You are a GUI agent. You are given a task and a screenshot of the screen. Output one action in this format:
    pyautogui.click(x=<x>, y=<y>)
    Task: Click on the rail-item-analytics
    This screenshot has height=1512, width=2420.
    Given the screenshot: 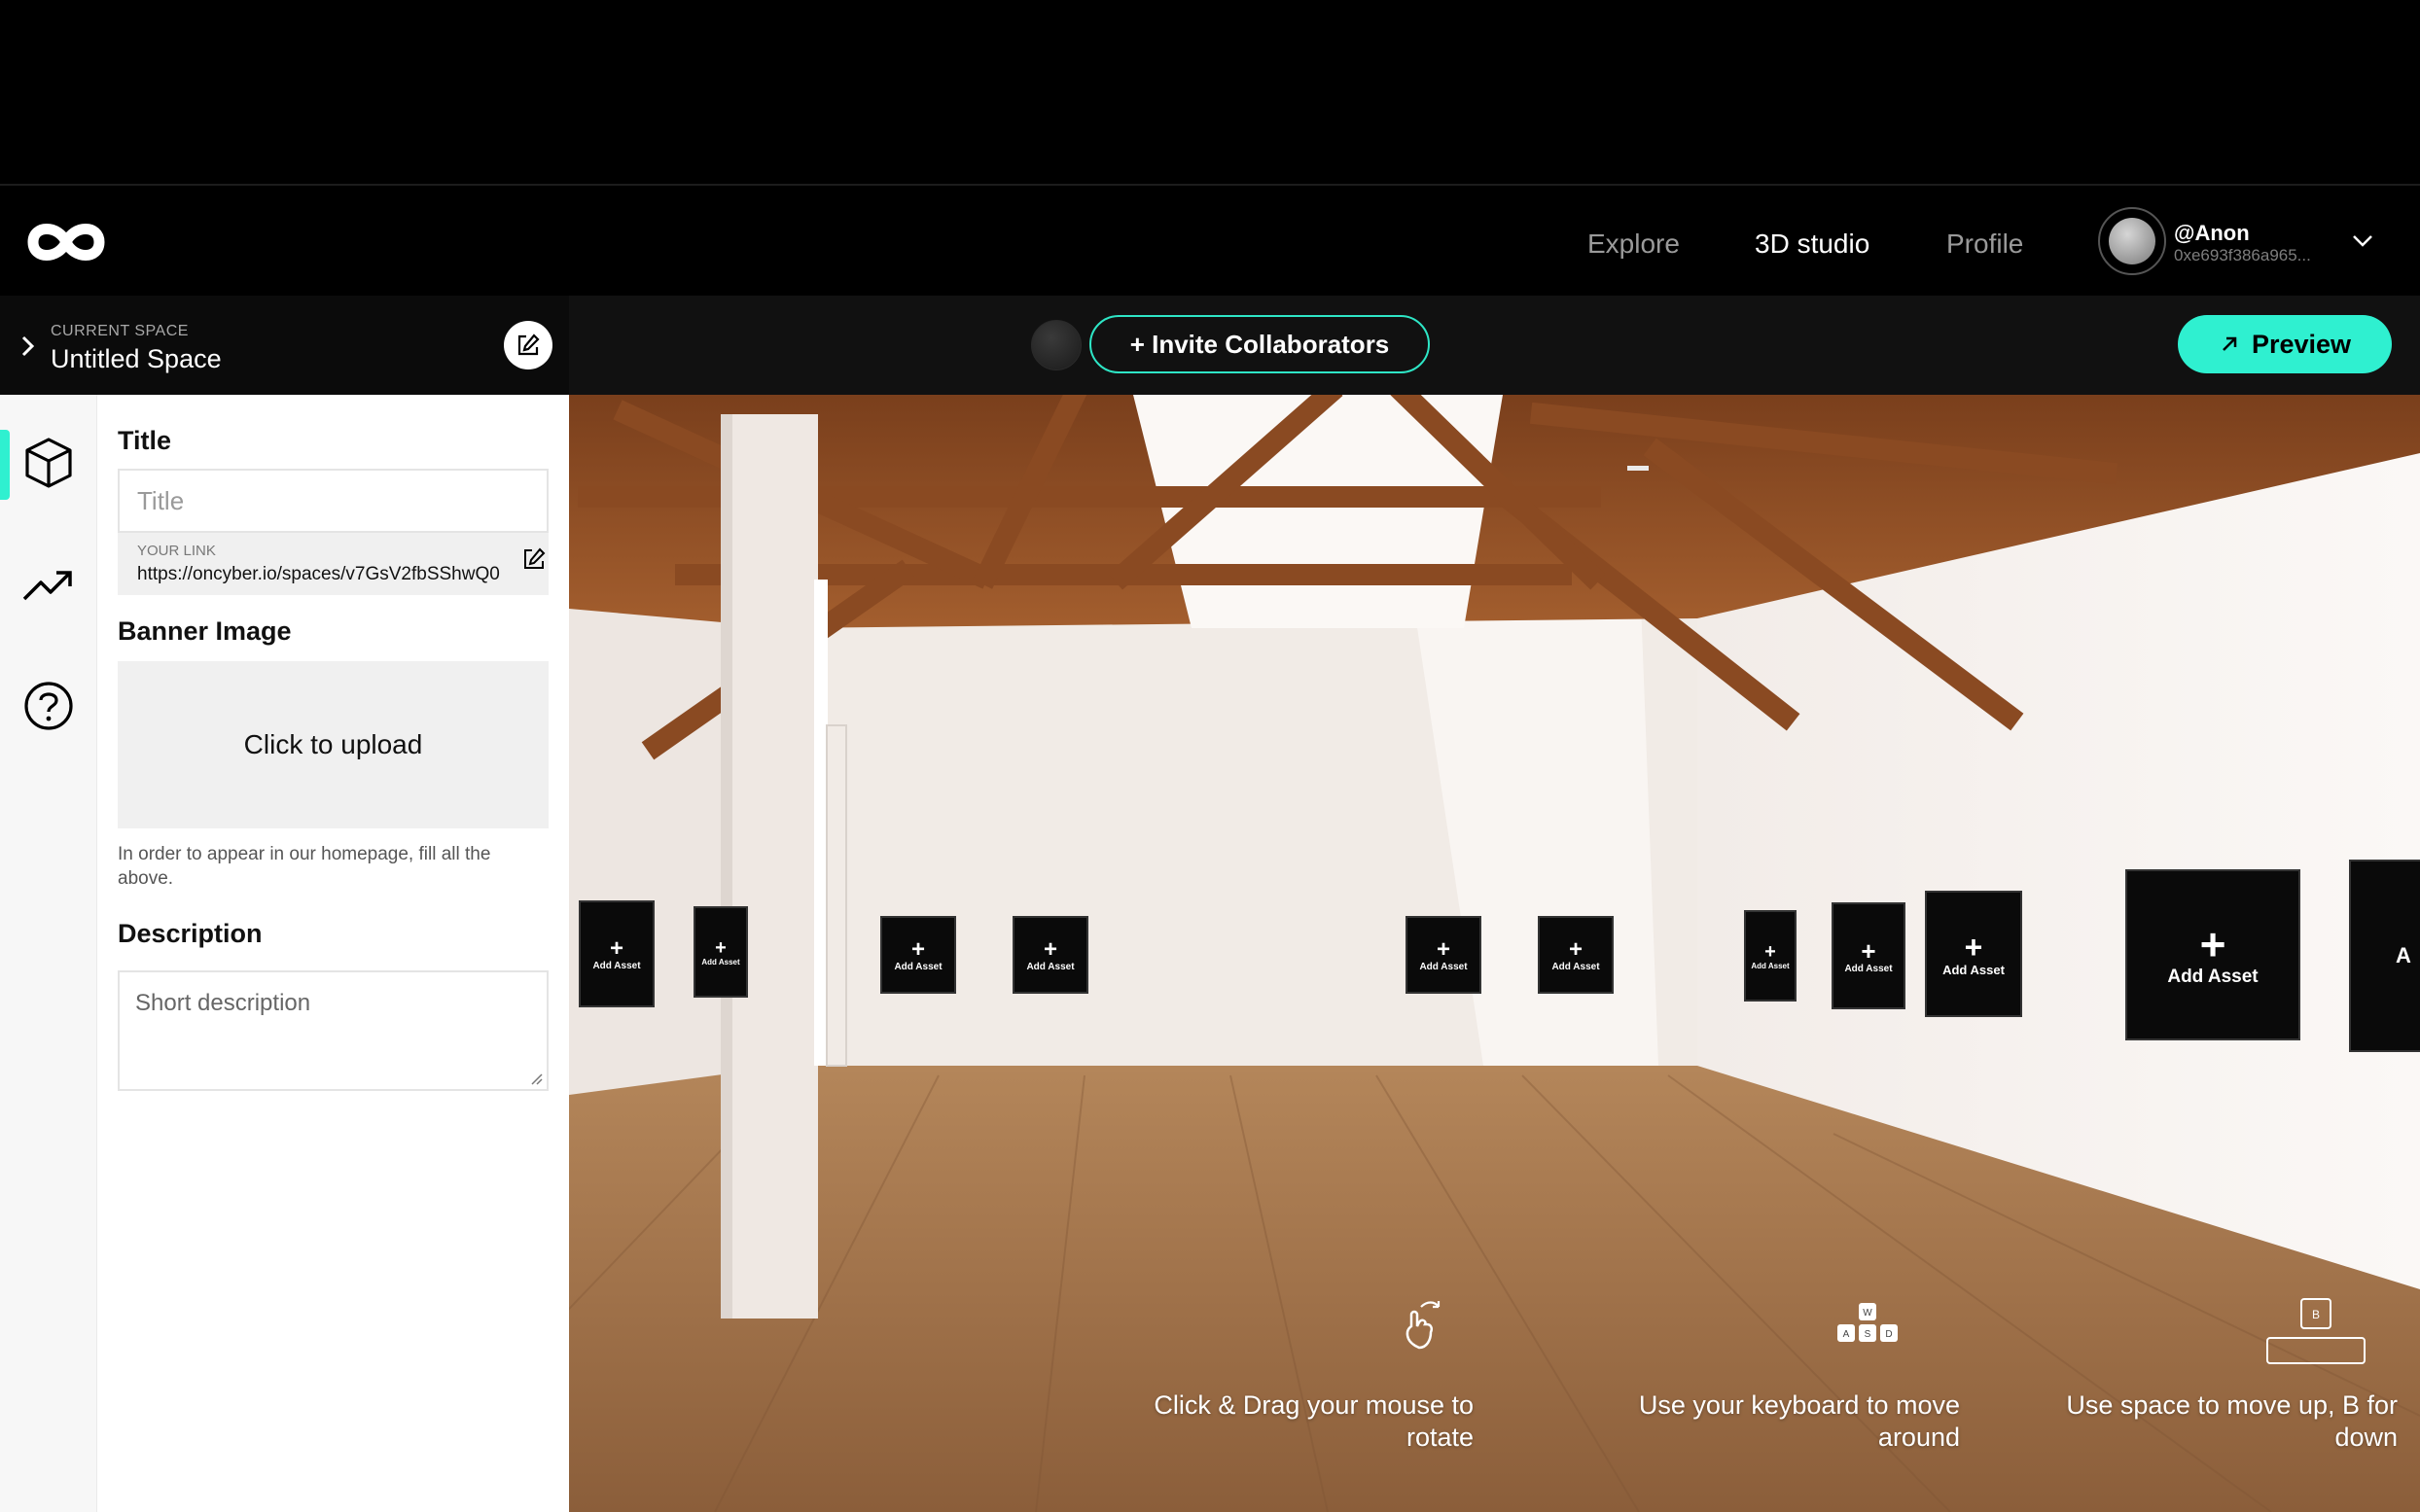 What is the action you would take?
    pyautogui.click(x=48, y=585)
    